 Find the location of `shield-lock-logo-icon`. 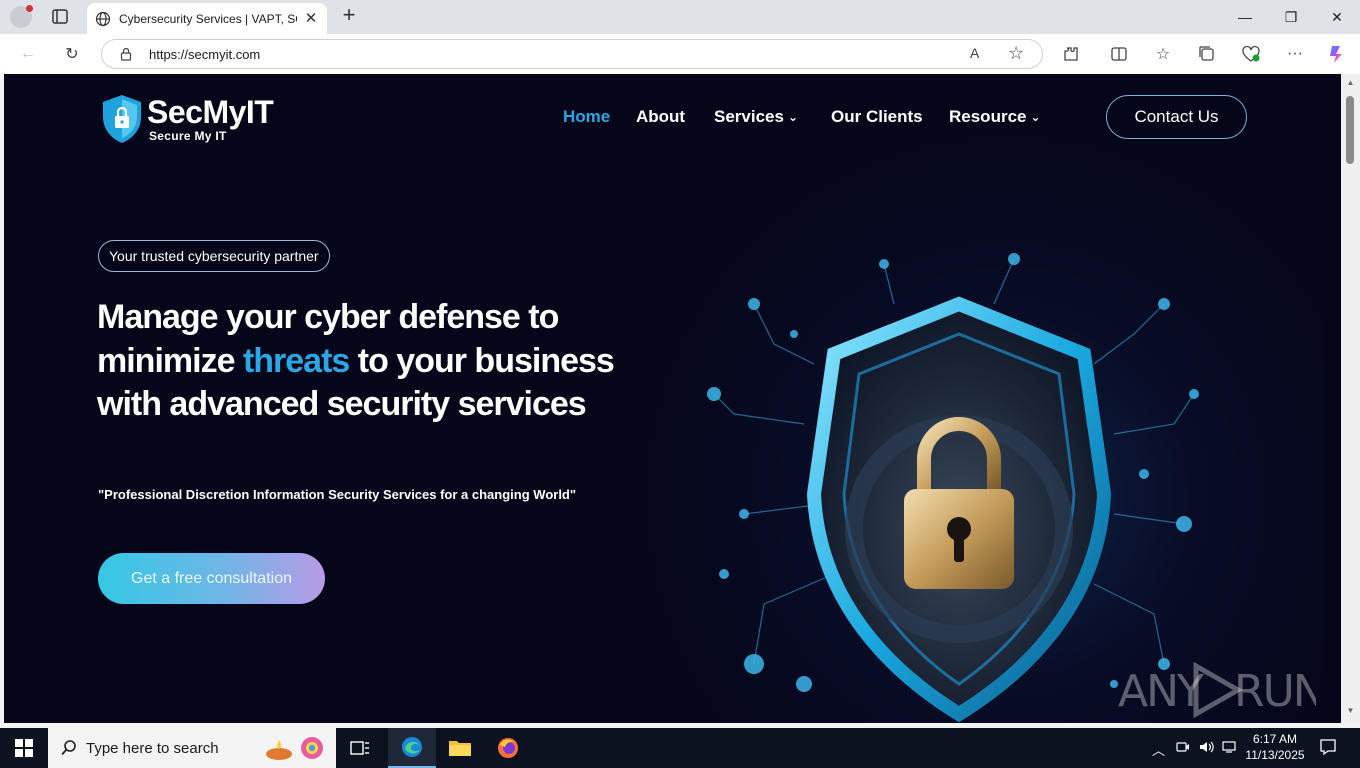

shield-lock-logo-icon is located at coordinates (122, 119).